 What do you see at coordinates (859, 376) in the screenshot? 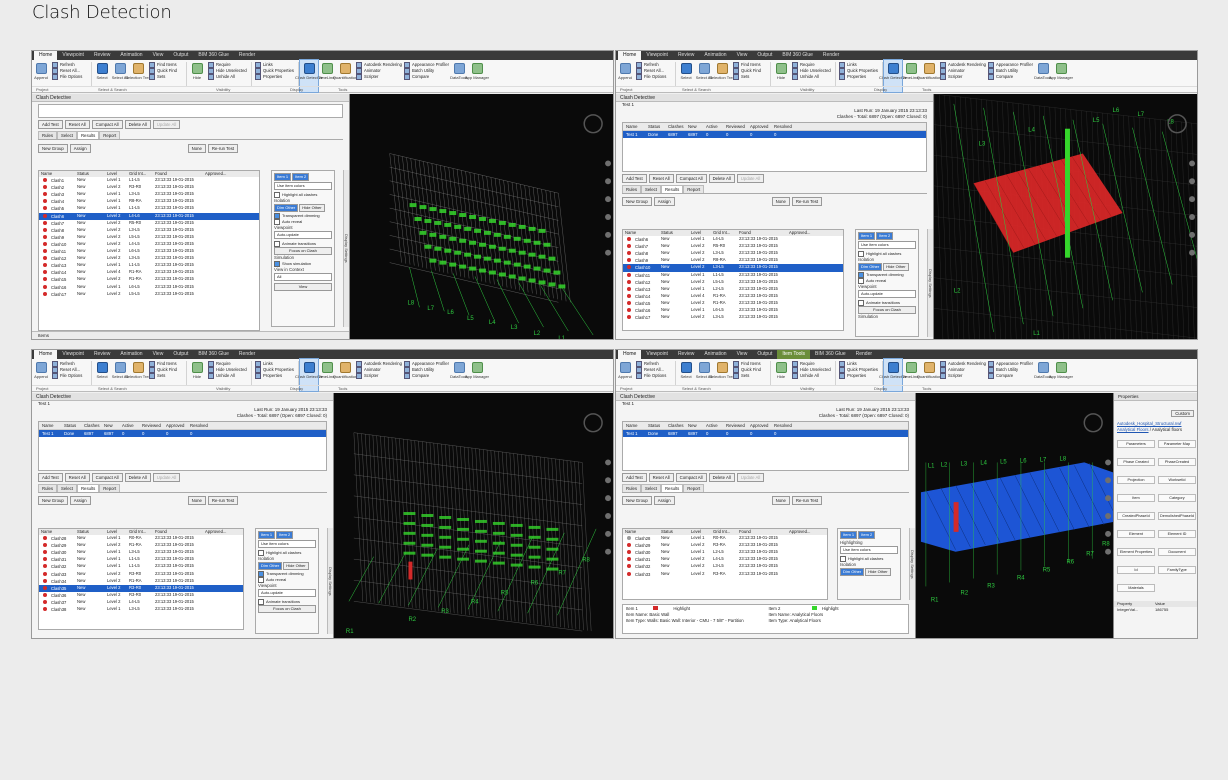
I see `display-commands-item: Properties` at bounding box center [859, 376].